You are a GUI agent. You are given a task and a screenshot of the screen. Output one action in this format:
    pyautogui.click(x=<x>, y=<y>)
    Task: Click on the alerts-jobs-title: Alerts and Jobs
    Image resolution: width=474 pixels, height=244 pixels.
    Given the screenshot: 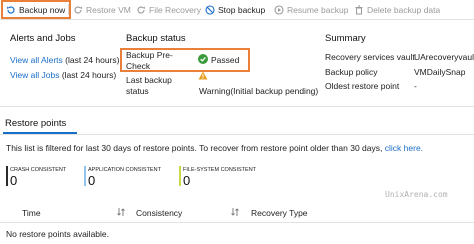 What is the action you would take?
    pyautogui.click(x=43, y=38)
    